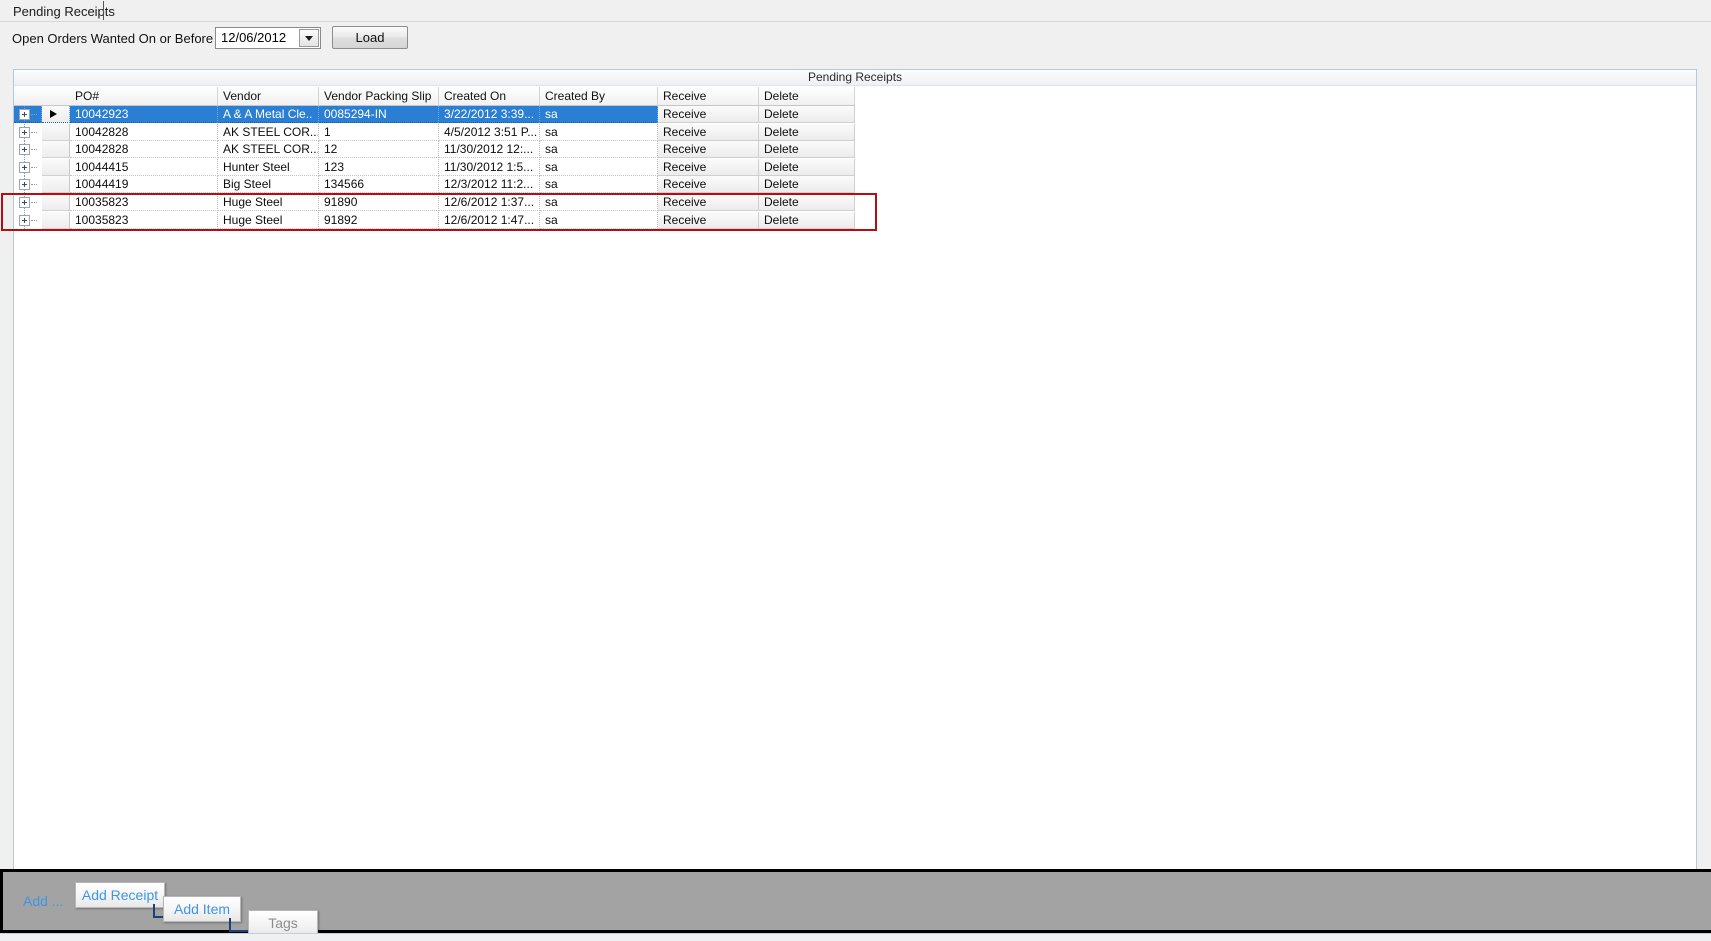 The width and height of the screenshot is (1711, 941). I want to click on cell-po: 10044415, so click(144, 167).